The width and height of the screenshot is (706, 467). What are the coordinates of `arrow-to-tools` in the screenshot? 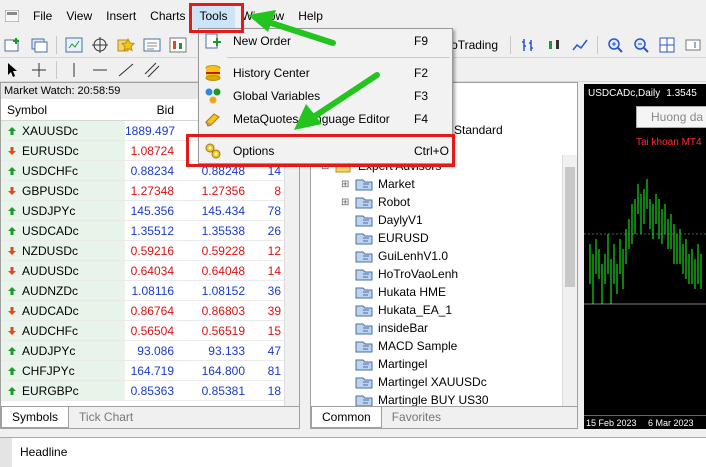 It's located at (292, 28).